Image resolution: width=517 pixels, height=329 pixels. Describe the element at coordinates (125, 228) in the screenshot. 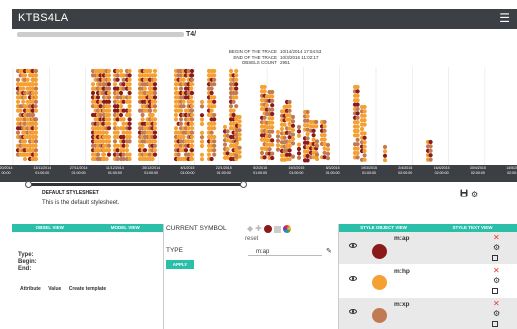

I see `tab-model-view: MODEL VIEW` at that location.